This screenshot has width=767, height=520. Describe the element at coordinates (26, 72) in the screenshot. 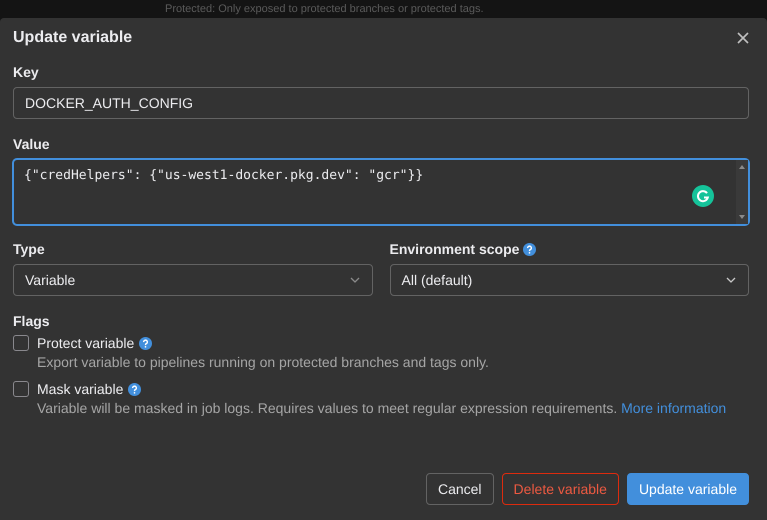

I see `field-label: Key` at that location.